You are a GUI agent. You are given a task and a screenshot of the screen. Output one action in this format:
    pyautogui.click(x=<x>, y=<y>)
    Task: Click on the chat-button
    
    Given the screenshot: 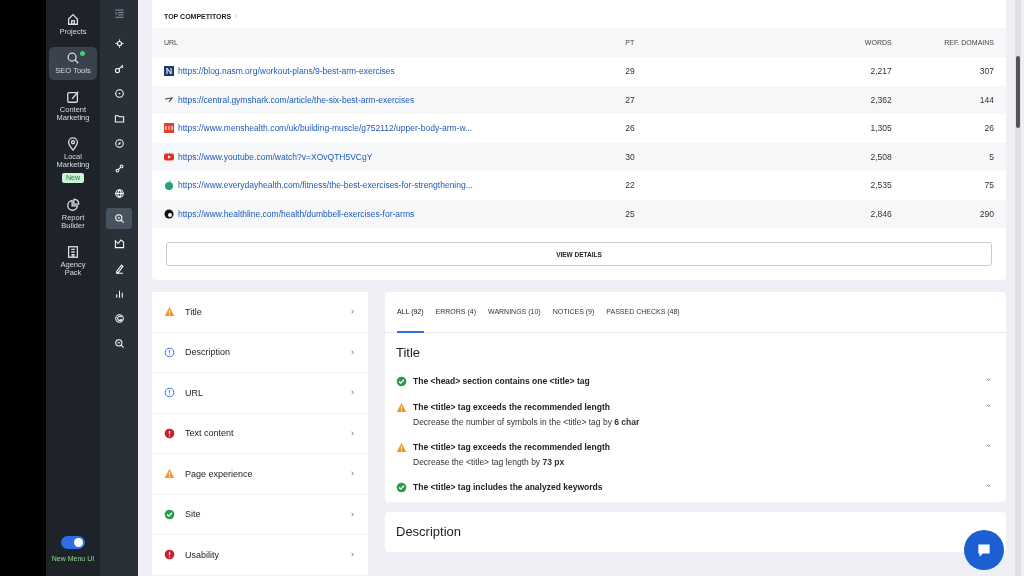 What is the action you would take?
    pyautogui.click(x=984, y=550)
    